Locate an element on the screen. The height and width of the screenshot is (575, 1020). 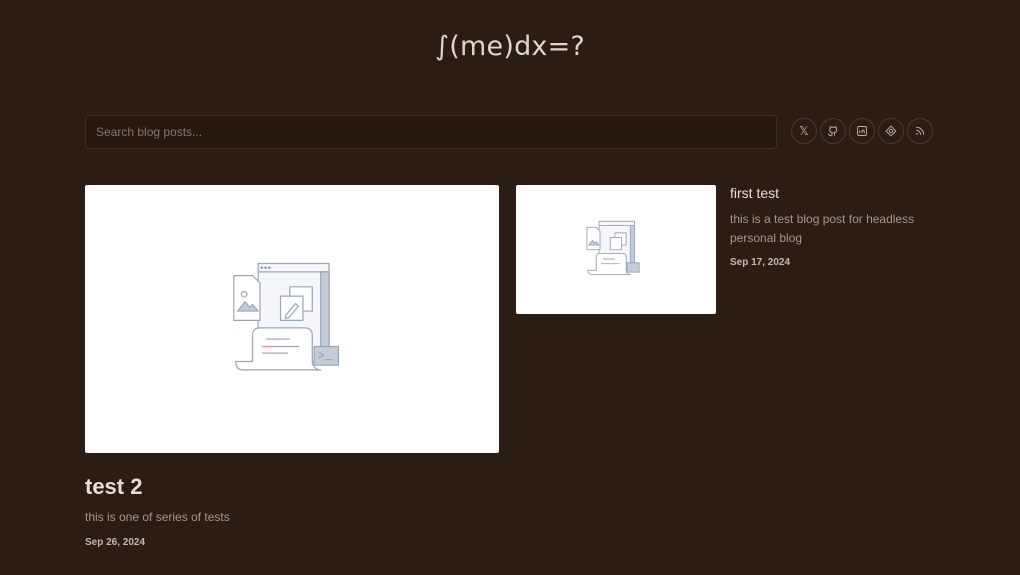
social-links: 𝕏 is located at coordinates (862, 131).